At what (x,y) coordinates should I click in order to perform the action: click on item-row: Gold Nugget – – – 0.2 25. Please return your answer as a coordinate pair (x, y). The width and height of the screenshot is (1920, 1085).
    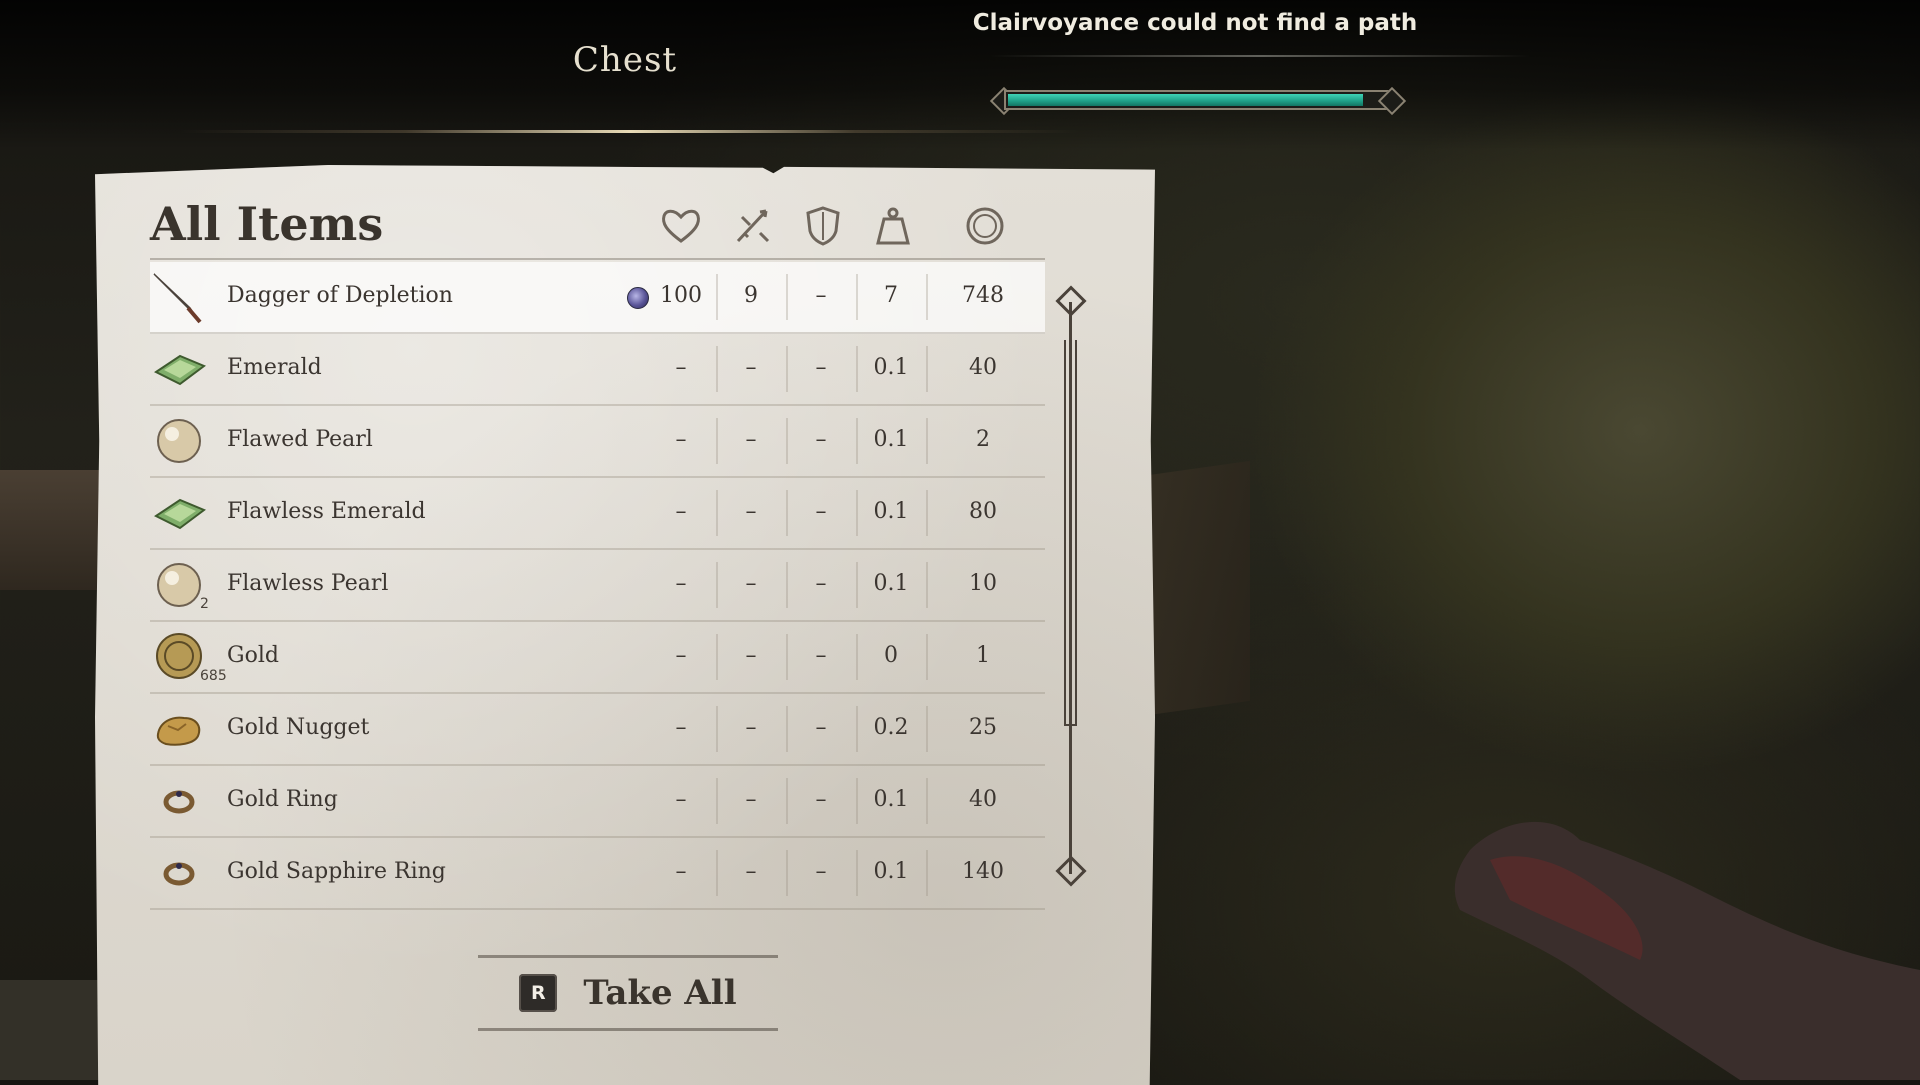
    Looking at the image, I should click on (597, 730).